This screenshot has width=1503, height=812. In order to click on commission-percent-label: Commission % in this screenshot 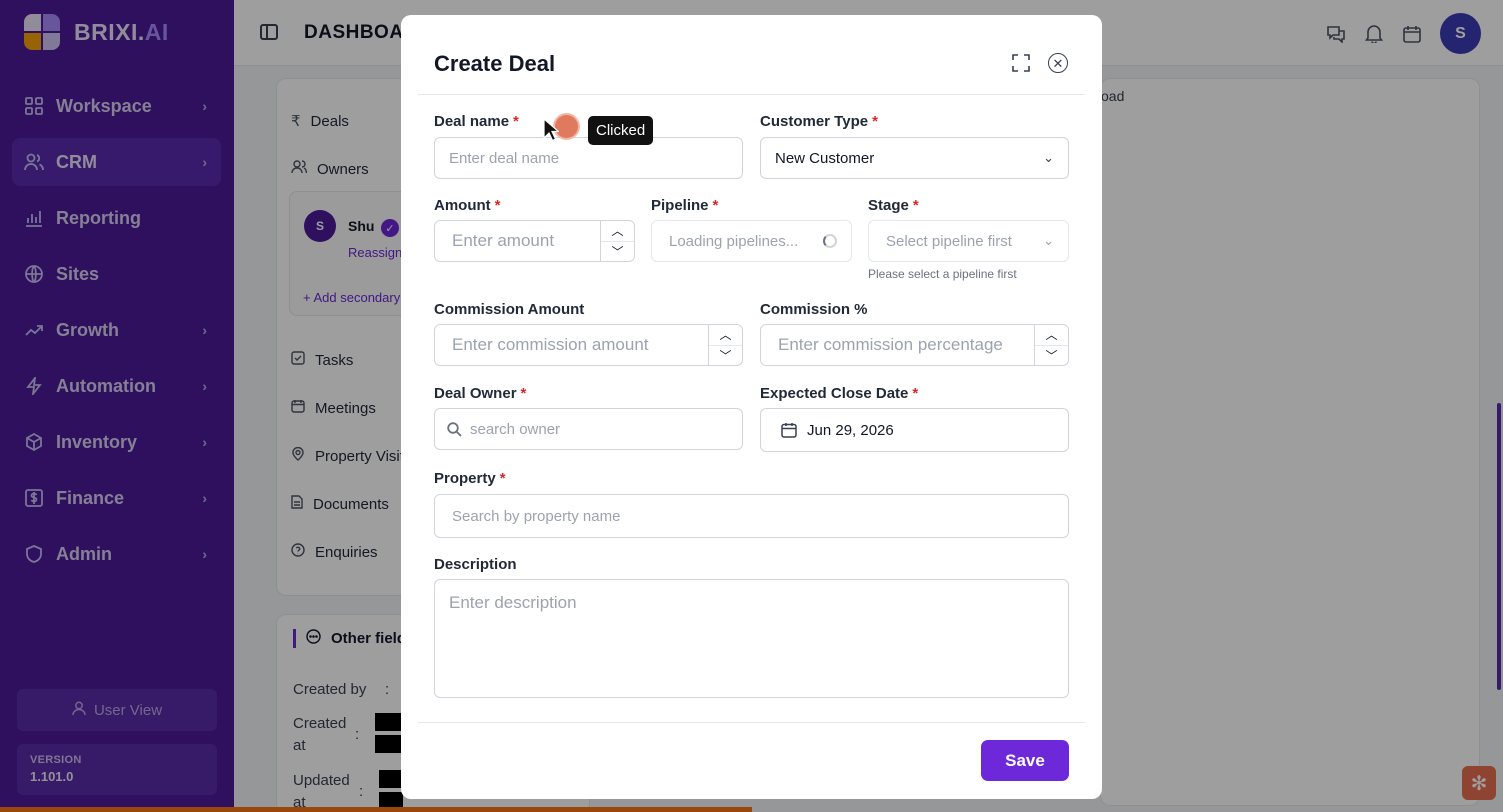, I will do `click(814, 309)`.